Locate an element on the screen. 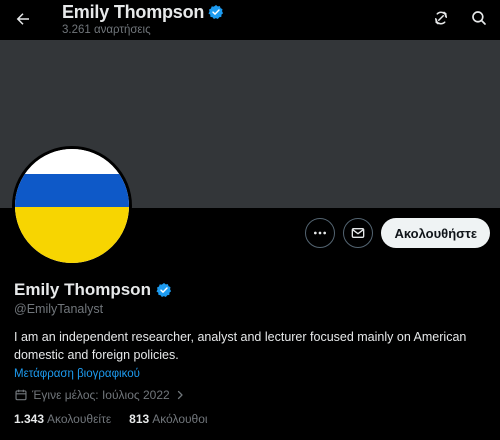  more-icon is located at coordinates (320, 233).